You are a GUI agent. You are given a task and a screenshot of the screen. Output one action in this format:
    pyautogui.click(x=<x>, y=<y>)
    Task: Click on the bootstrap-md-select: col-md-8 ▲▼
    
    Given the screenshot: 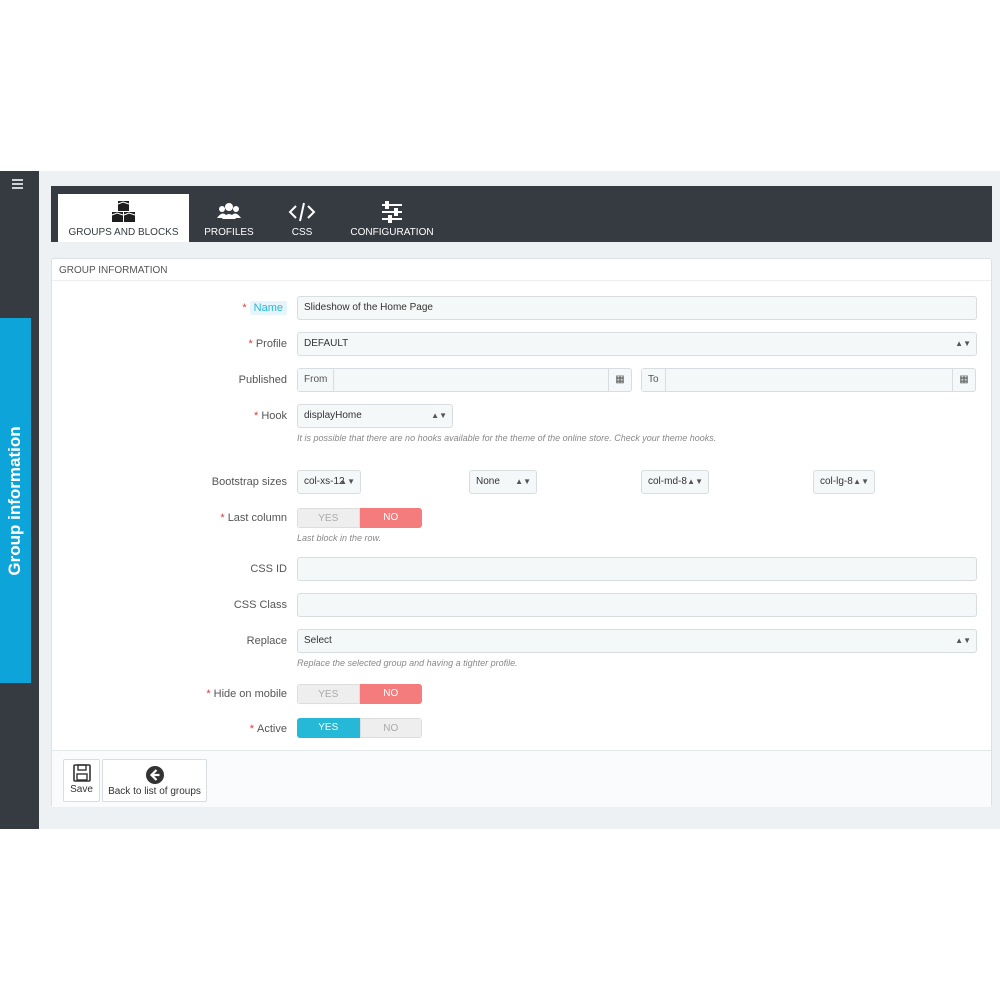 What is the action you would take?
    pyautogui.click(x=675, y=482)
    